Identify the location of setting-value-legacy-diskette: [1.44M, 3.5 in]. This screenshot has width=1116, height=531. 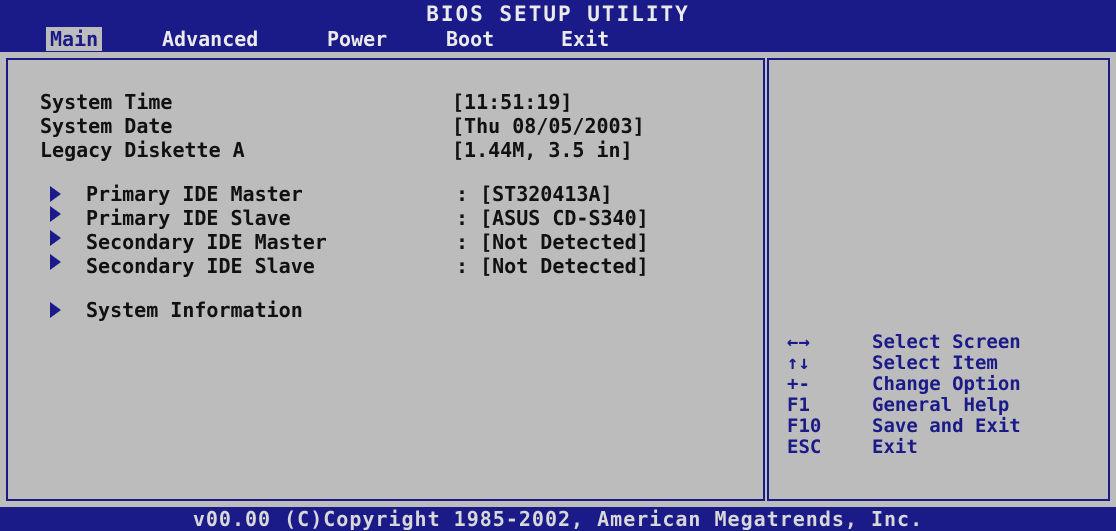
(542, 150).